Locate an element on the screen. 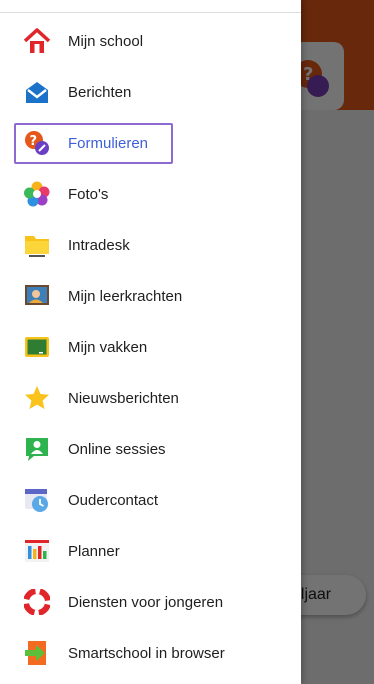 Image resolution: width=374 pixels, height=684 pixels. menu-item-online-sessies: Online sessies is located at coordinates (150, 449).